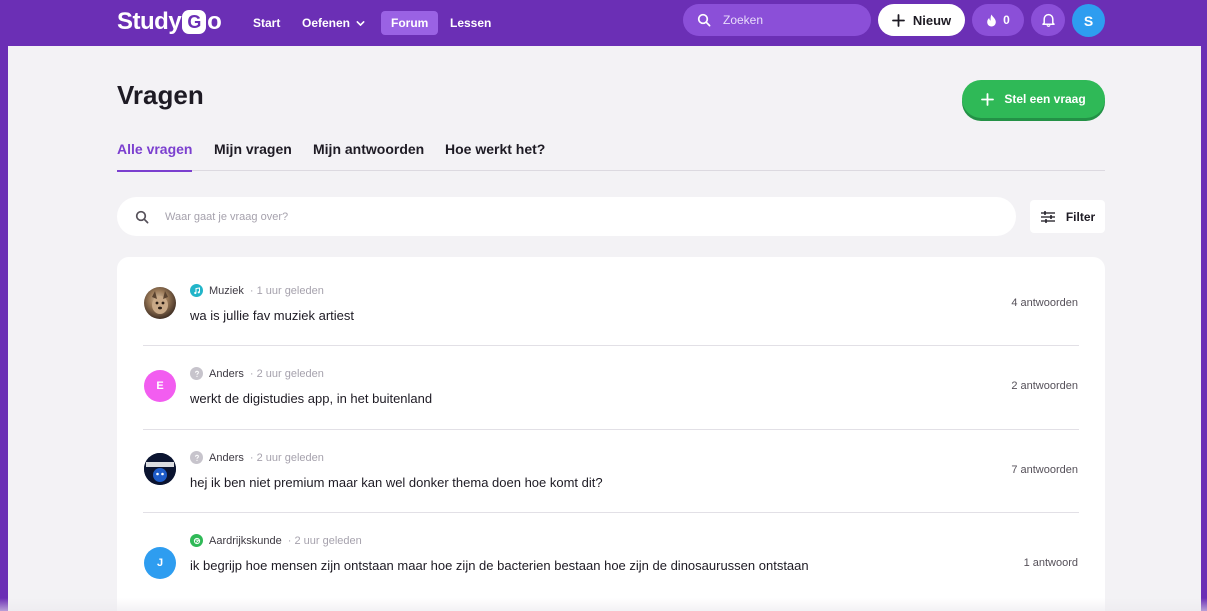 Image resolution: width=1207 pixels, height=611 pixels. Describe the element at coordinates (149, 21) in the screenshot. I see `logo-text-study: Study` at that location.